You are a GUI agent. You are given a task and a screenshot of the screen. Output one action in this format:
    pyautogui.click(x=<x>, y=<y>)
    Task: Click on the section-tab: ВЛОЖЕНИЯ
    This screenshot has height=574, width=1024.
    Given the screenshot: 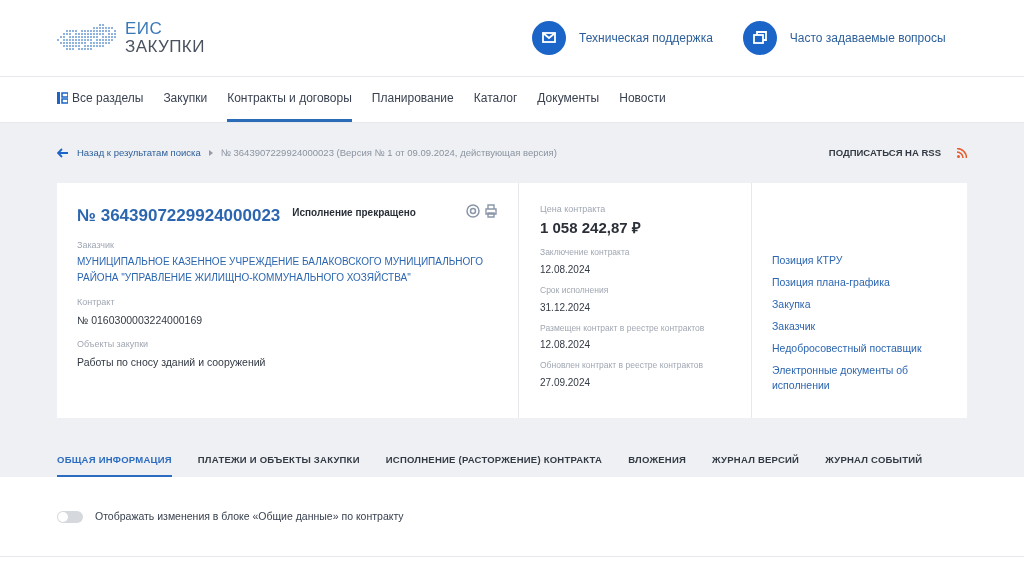 What is the action you would take?
    pyautogui.click(x=657, y=464)
    